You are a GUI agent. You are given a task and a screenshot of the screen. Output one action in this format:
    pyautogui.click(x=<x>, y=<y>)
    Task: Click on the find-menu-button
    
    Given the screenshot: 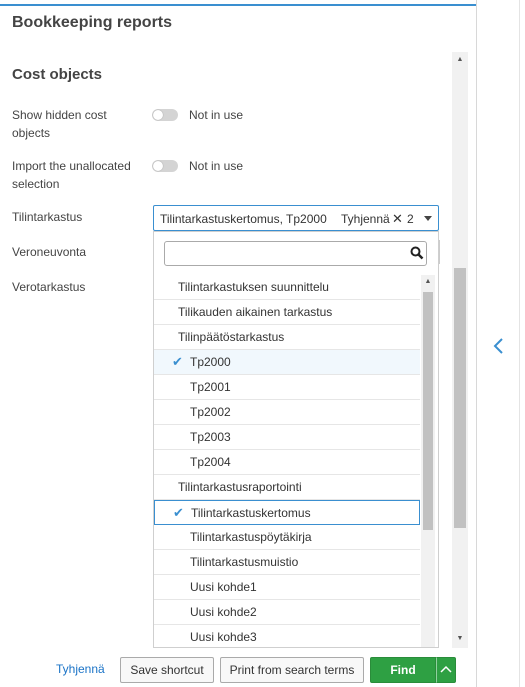 What is the action you would take?
    pyautogui.click(x=446, y=670)
    